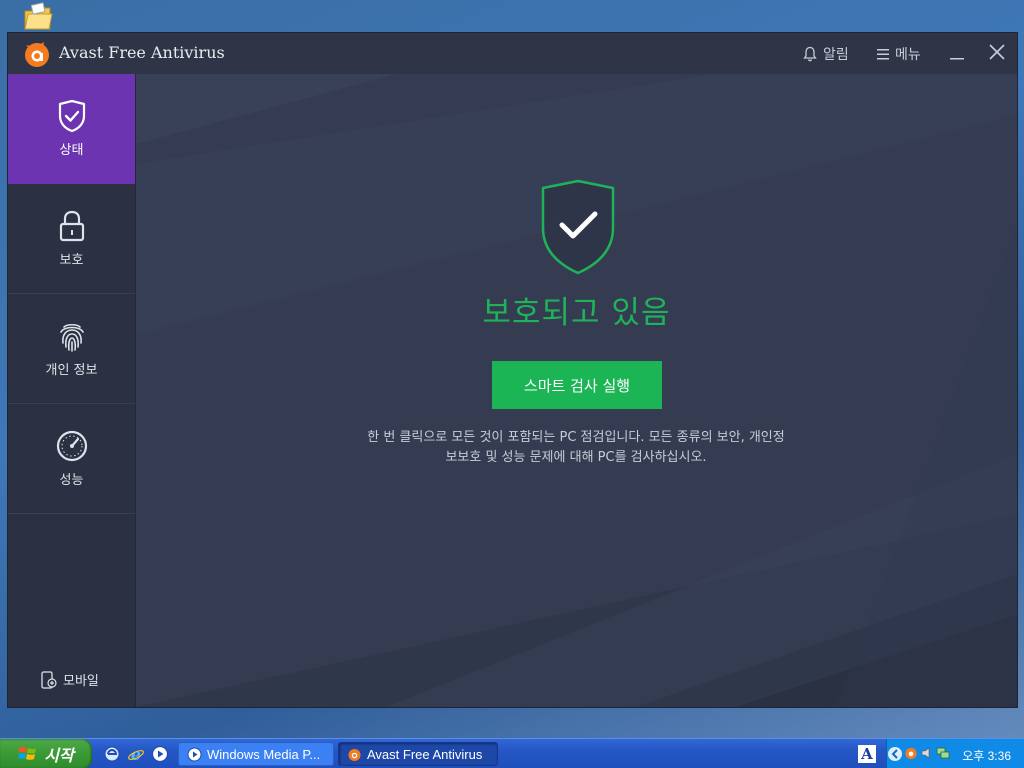 This screenshot has height=768, width=1024. I want to click on sidebar-item-label: 성능, so click(71, 480).